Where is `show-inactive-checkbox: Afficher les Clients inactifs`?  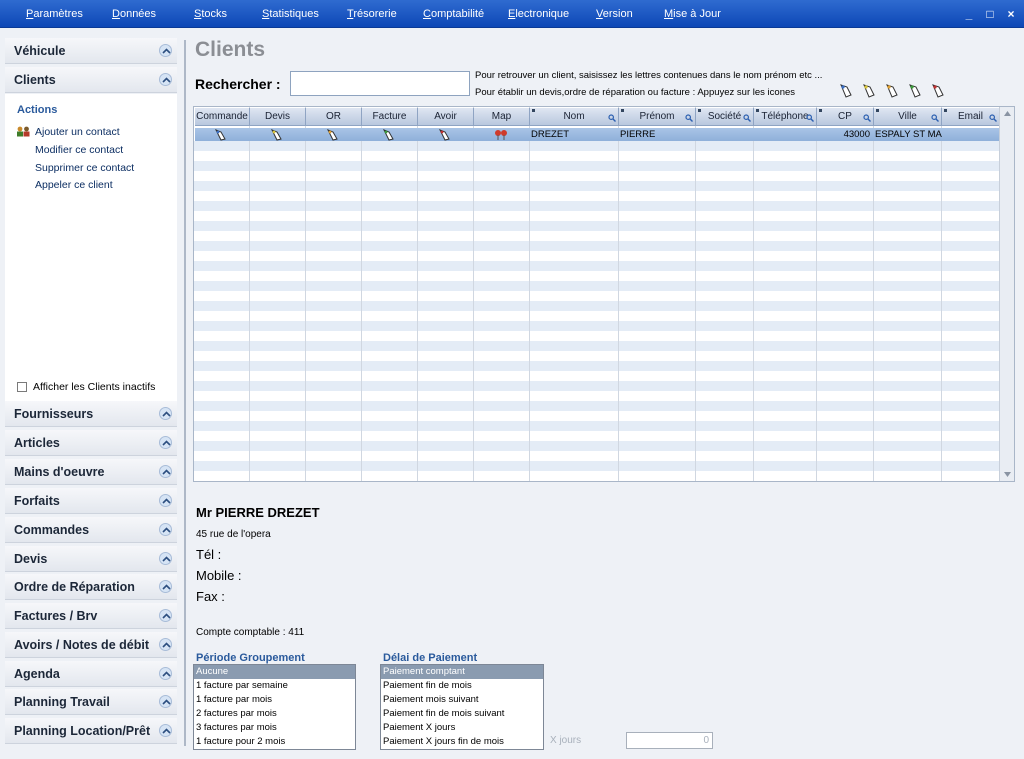
show-inactive-checkbox: Afficher les Clients inactifs is located at coordinates (86, 387).